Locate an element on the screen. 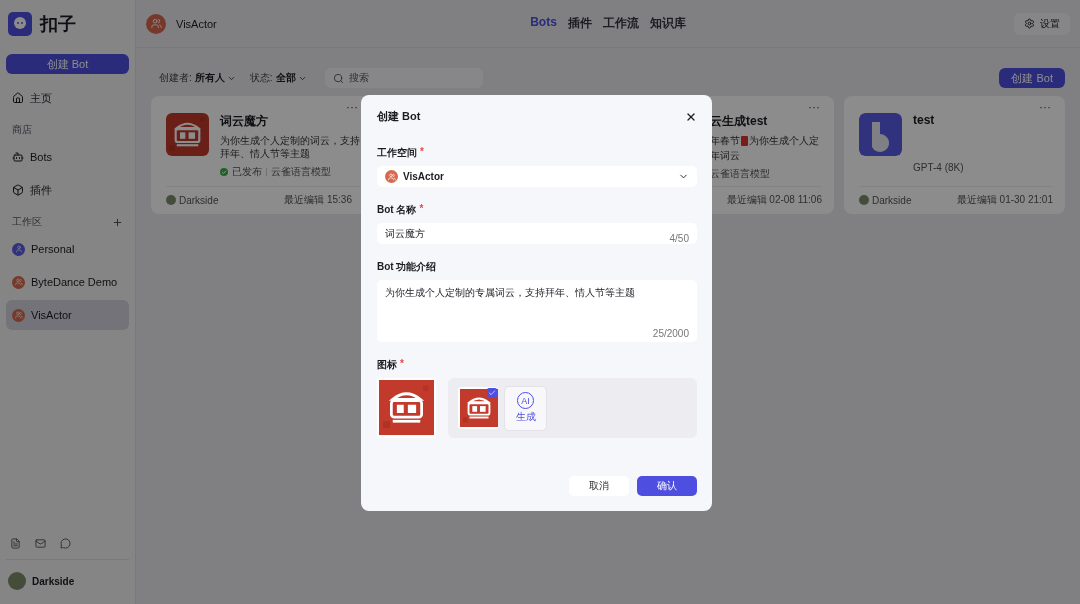  description-input: 为你生成个人定制的专属词云，支持拜年、情人节等主题 25/2000 is located at coordinates (537, 311).